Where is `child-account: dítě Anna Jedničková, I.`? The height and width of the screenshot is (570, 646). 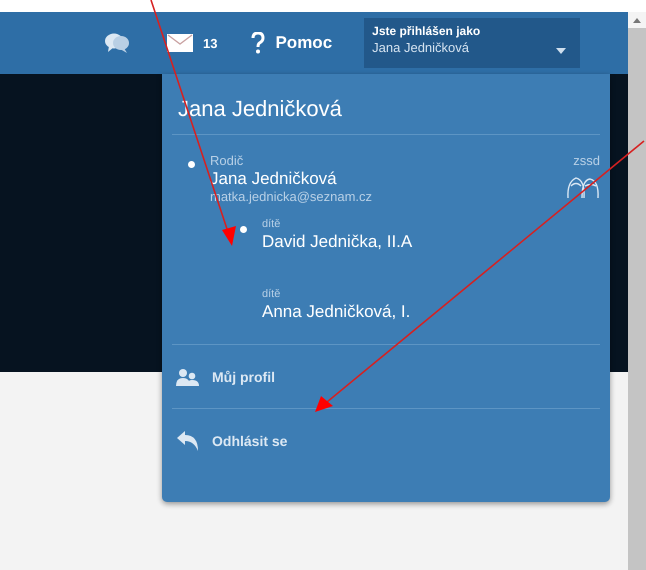
child-account: dítě Anna Jedničková, I. is located at coordinates (386, 309).